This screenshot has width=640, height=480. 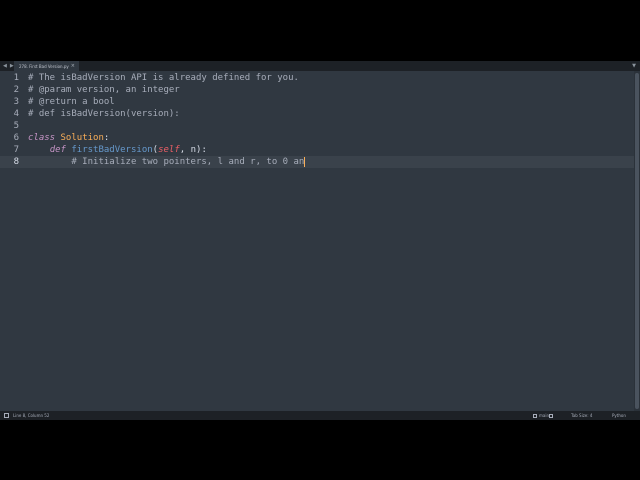 What do you see at coordinates (42, 138) in the screenshot?
I see `keyword-token: class` at bounding box center [42, 138].